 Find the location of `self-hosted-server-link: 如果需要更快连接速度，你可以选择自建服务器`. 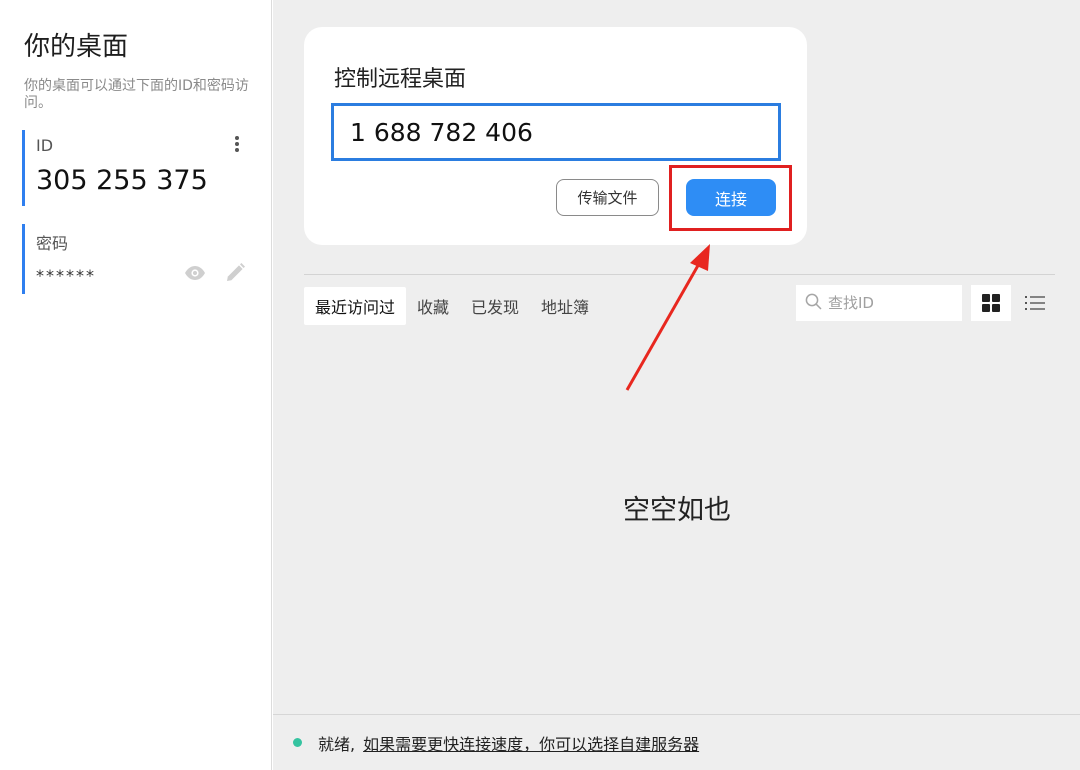

self-hosted-server-link: 如果需要更快连接速度，你可以选择自建服务器 is located at coordinates (531, 743).